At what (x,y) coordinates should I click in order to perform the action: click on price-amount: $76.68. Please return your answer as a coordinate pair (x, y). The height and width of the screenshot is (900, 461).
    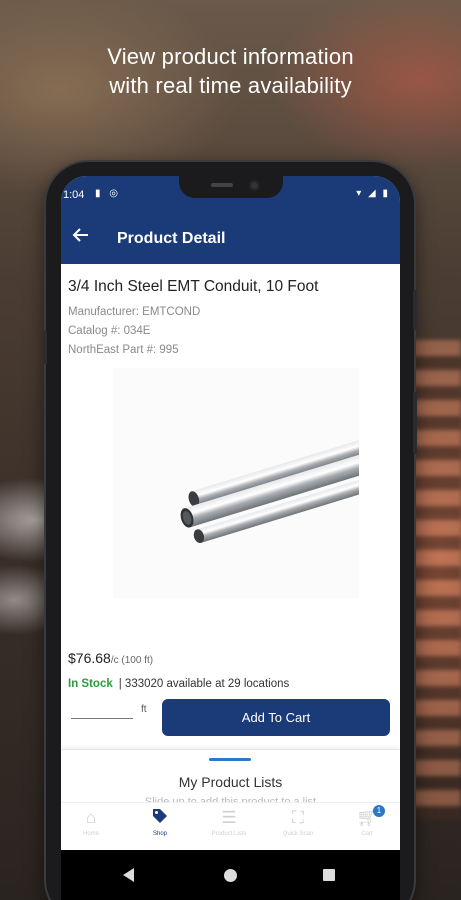
    Looking at the image, I should click on (89, 658).